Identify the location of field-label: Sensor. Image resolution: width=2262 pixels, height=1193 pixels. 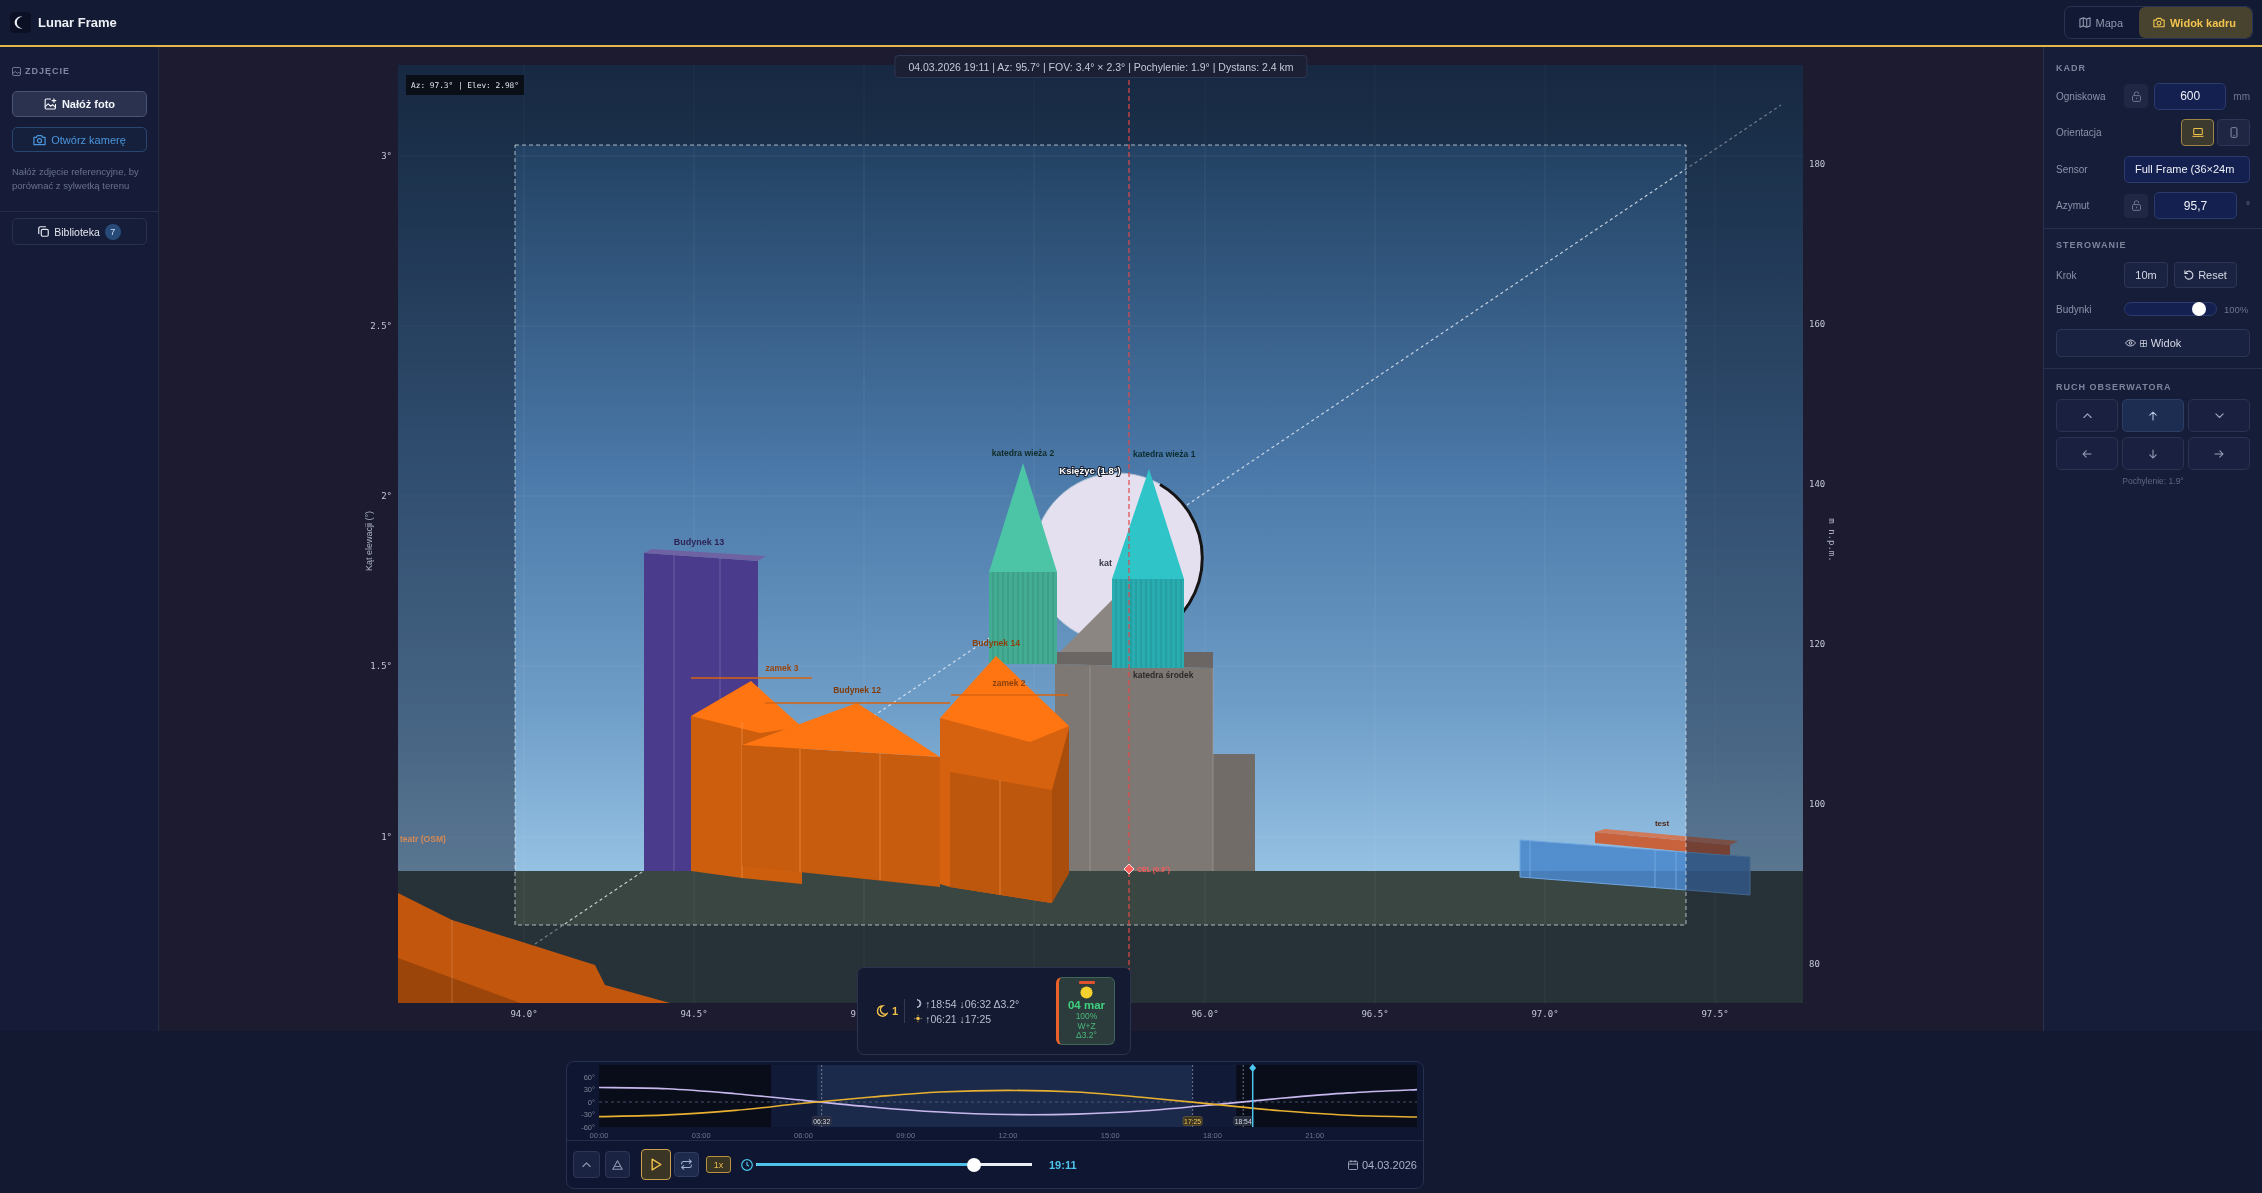
(2072, 169).